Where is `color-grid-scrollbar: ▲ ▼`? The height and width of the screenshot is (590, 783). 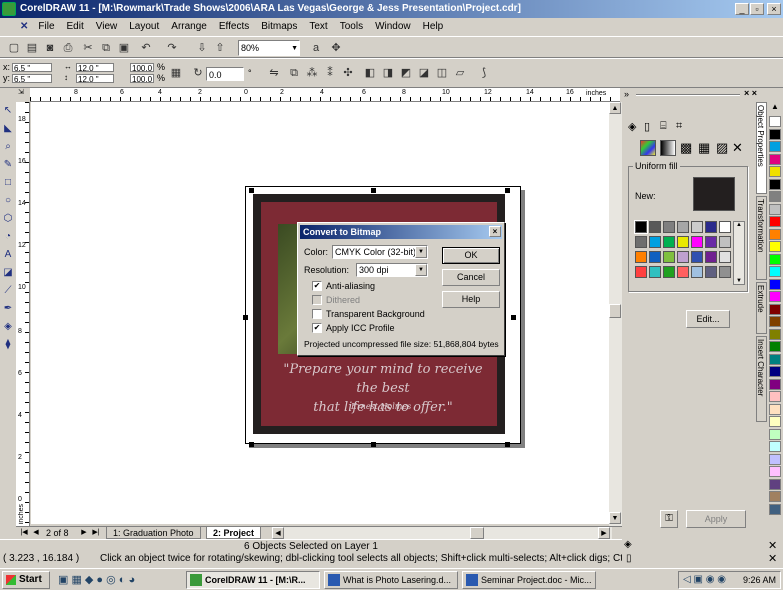 color-grid-scrollbar: ▲ ▼ is located at coordinates (739, 253).